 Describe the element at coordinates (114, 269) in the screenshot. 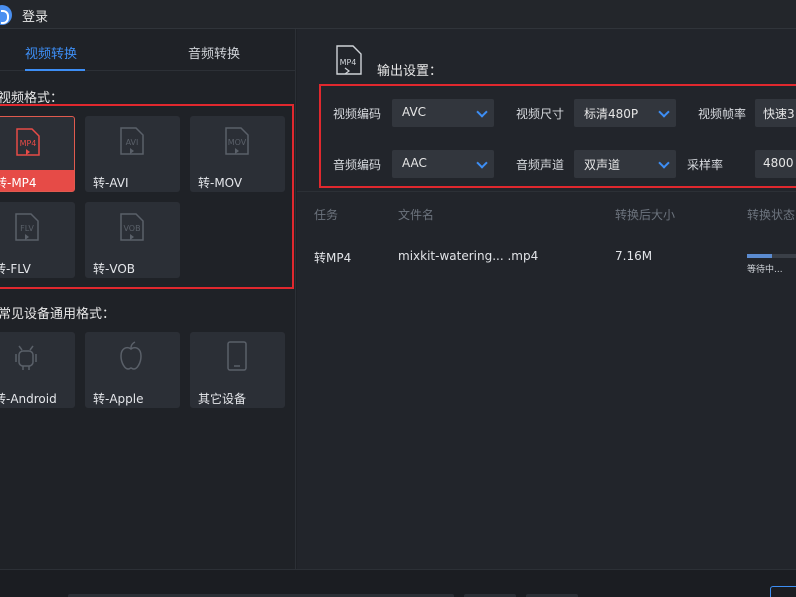

I see `format-label: 转-VOB` at that location.